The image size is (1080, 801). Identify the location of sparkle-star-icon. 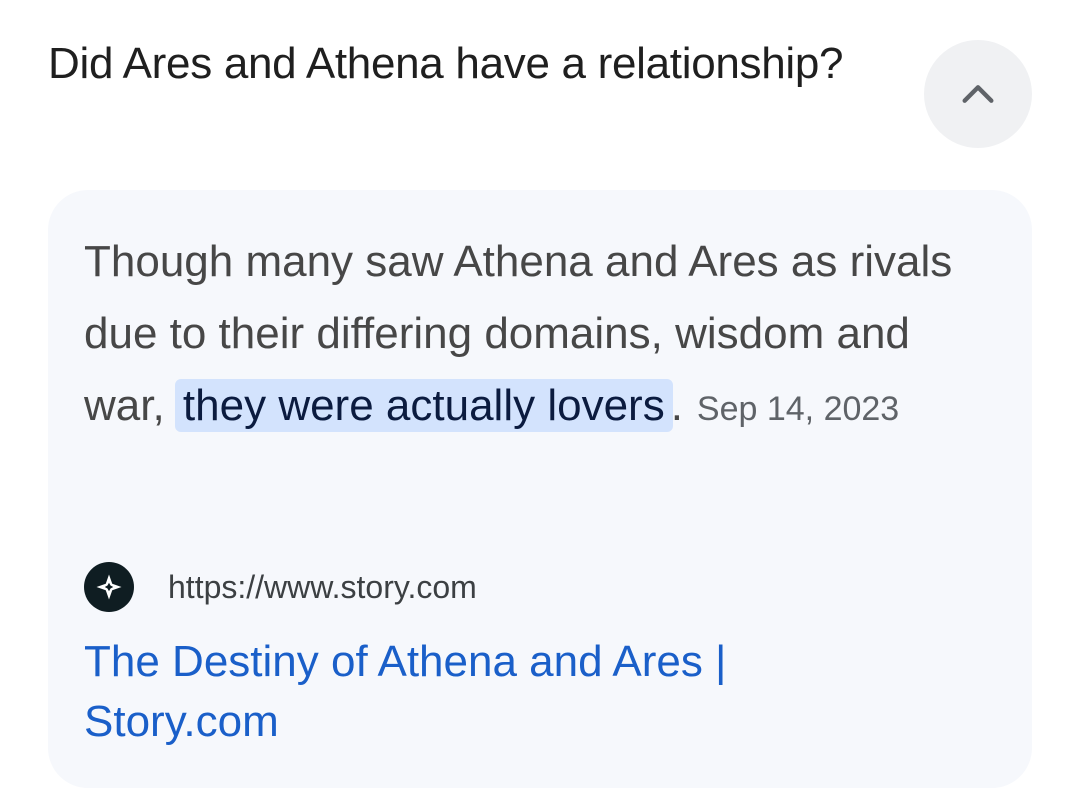
(109, 587).